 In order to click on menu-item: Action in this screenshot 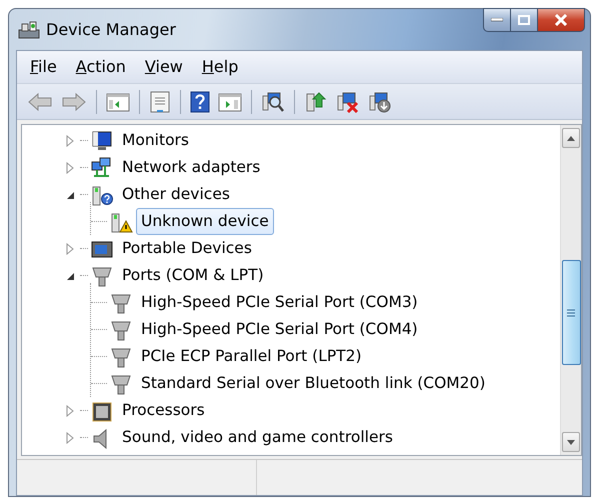, I will do `click(103, 67)`.